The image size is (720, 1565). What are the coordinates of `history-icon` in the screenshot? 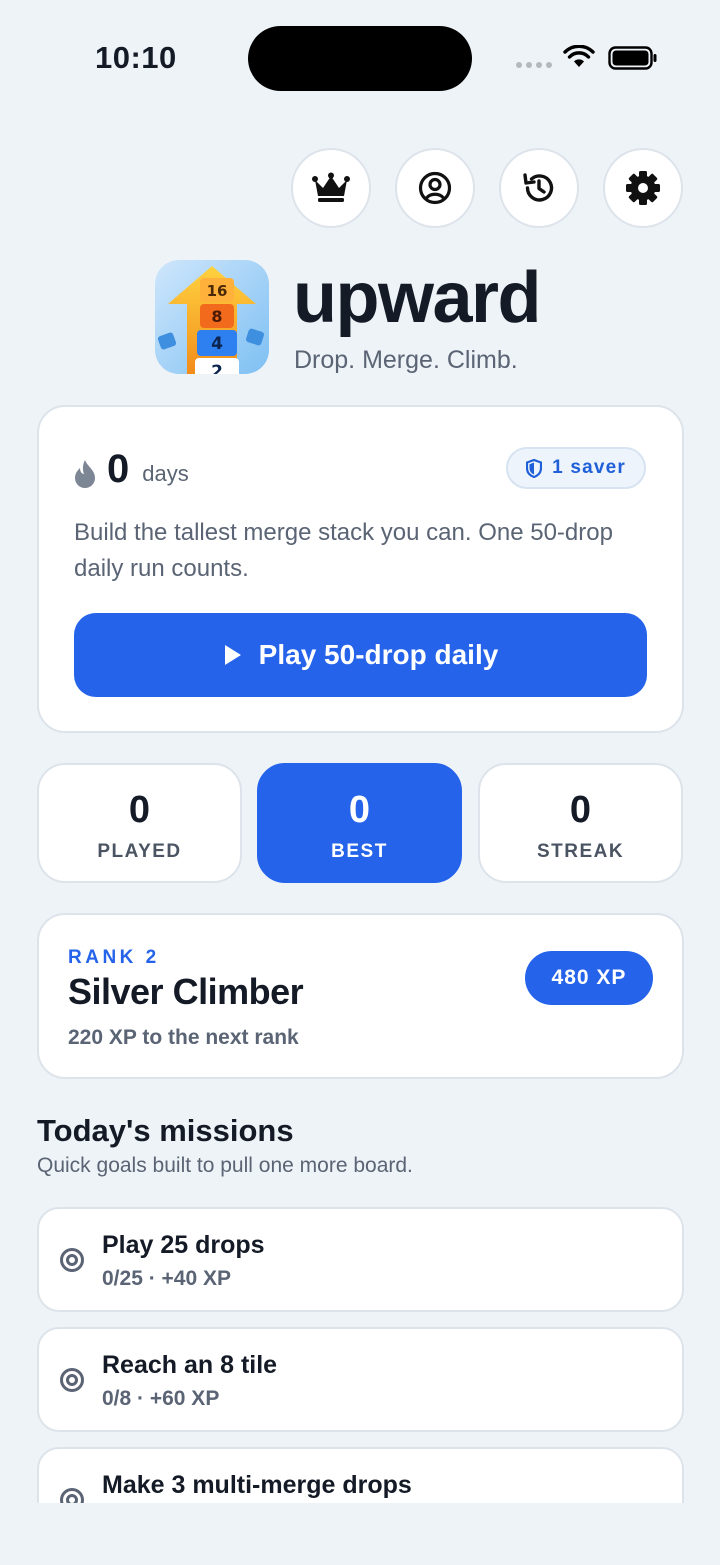 It's located at (538, 187).